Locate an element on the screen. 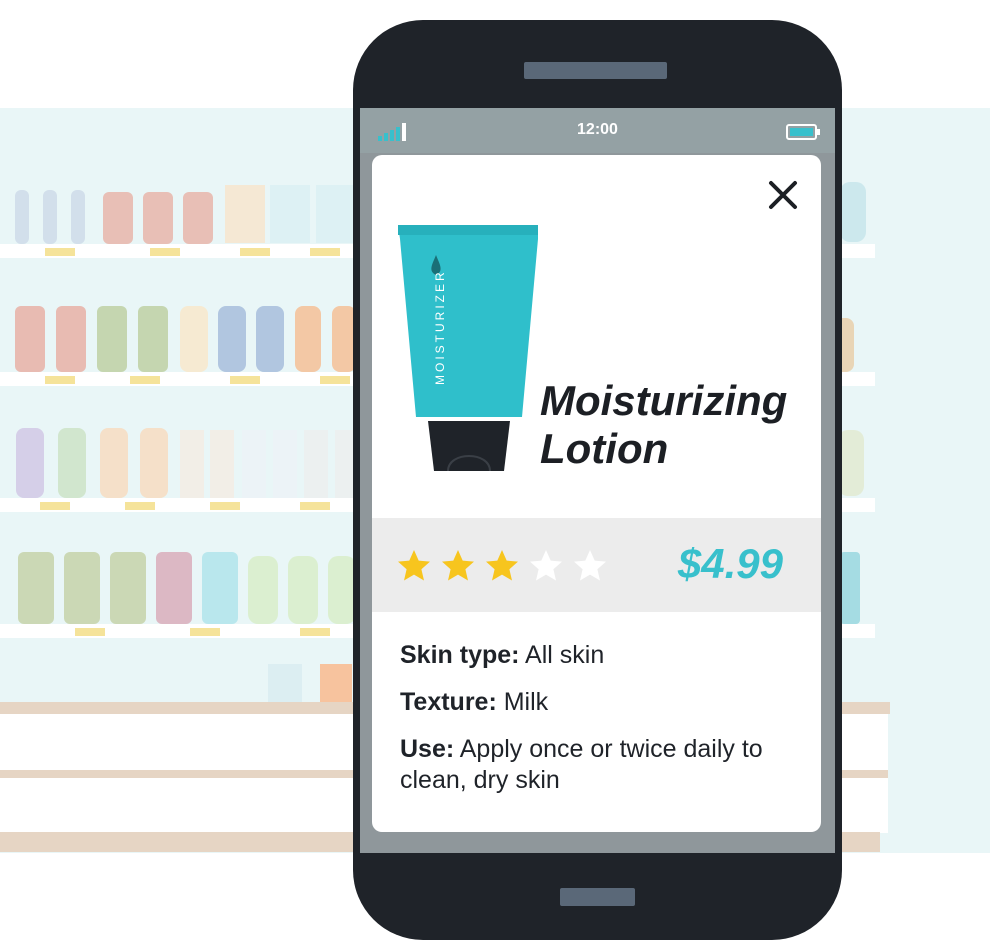  home-button is located at coordinates (597, 897).